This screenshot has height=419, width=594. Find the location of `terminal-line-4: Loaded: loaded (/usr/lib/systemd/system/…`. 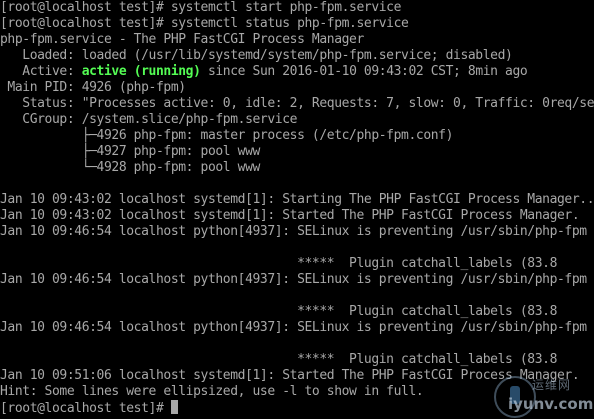

terminal-line-4: Loaded: loaded (/usr/lib/systemd/system/… is located at coordinates (256, 55).